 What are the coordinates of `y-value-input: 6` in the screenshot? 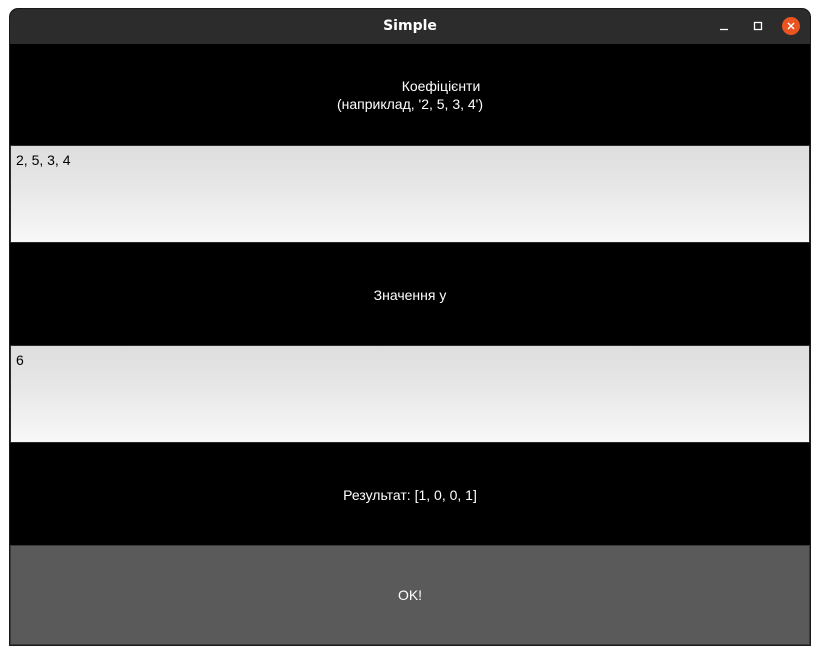 It's located at (410, 394).